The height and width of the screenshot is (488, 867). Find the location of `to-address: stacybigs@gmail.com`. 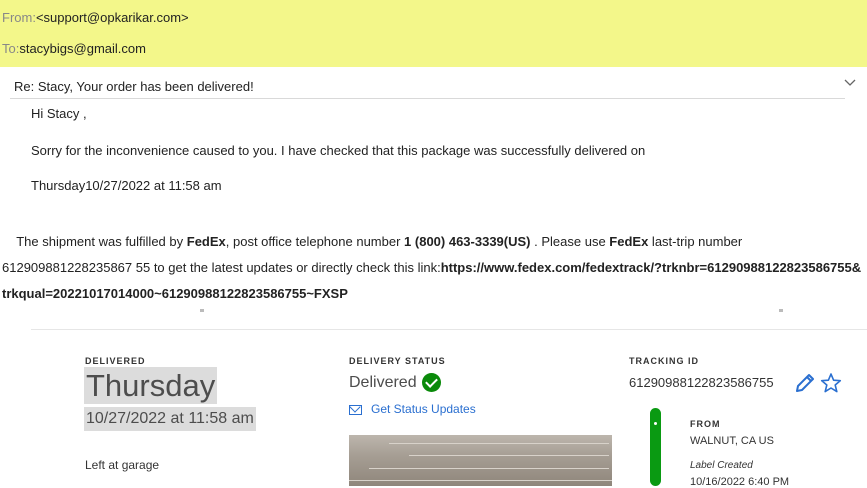

to-address: stacybigs@gmail.com is located at coordinates (82, 48).